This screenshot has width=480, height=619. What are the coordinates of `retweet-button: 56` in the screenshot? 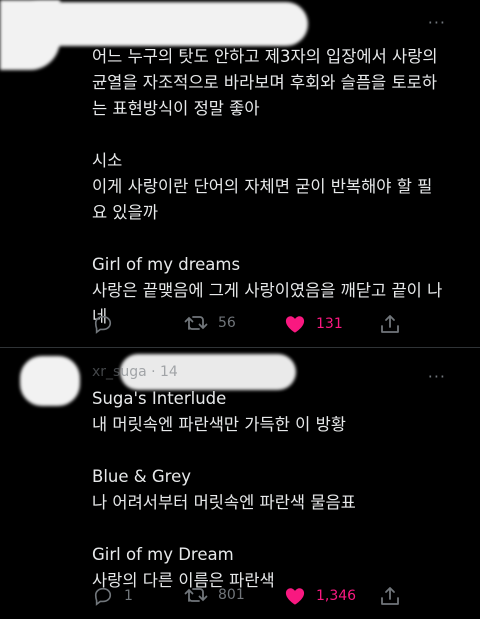 It's located at (210, 323).